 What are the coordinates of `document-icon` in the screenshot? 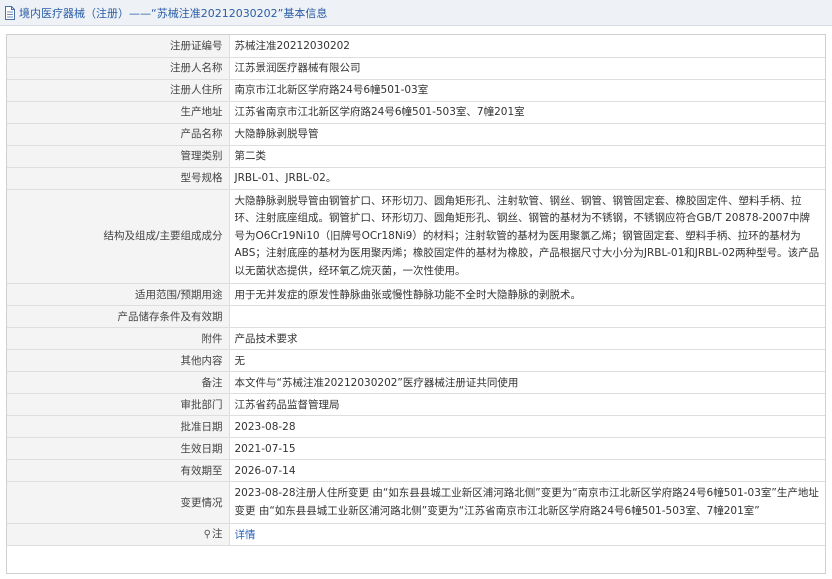 It's located at (10, 12).